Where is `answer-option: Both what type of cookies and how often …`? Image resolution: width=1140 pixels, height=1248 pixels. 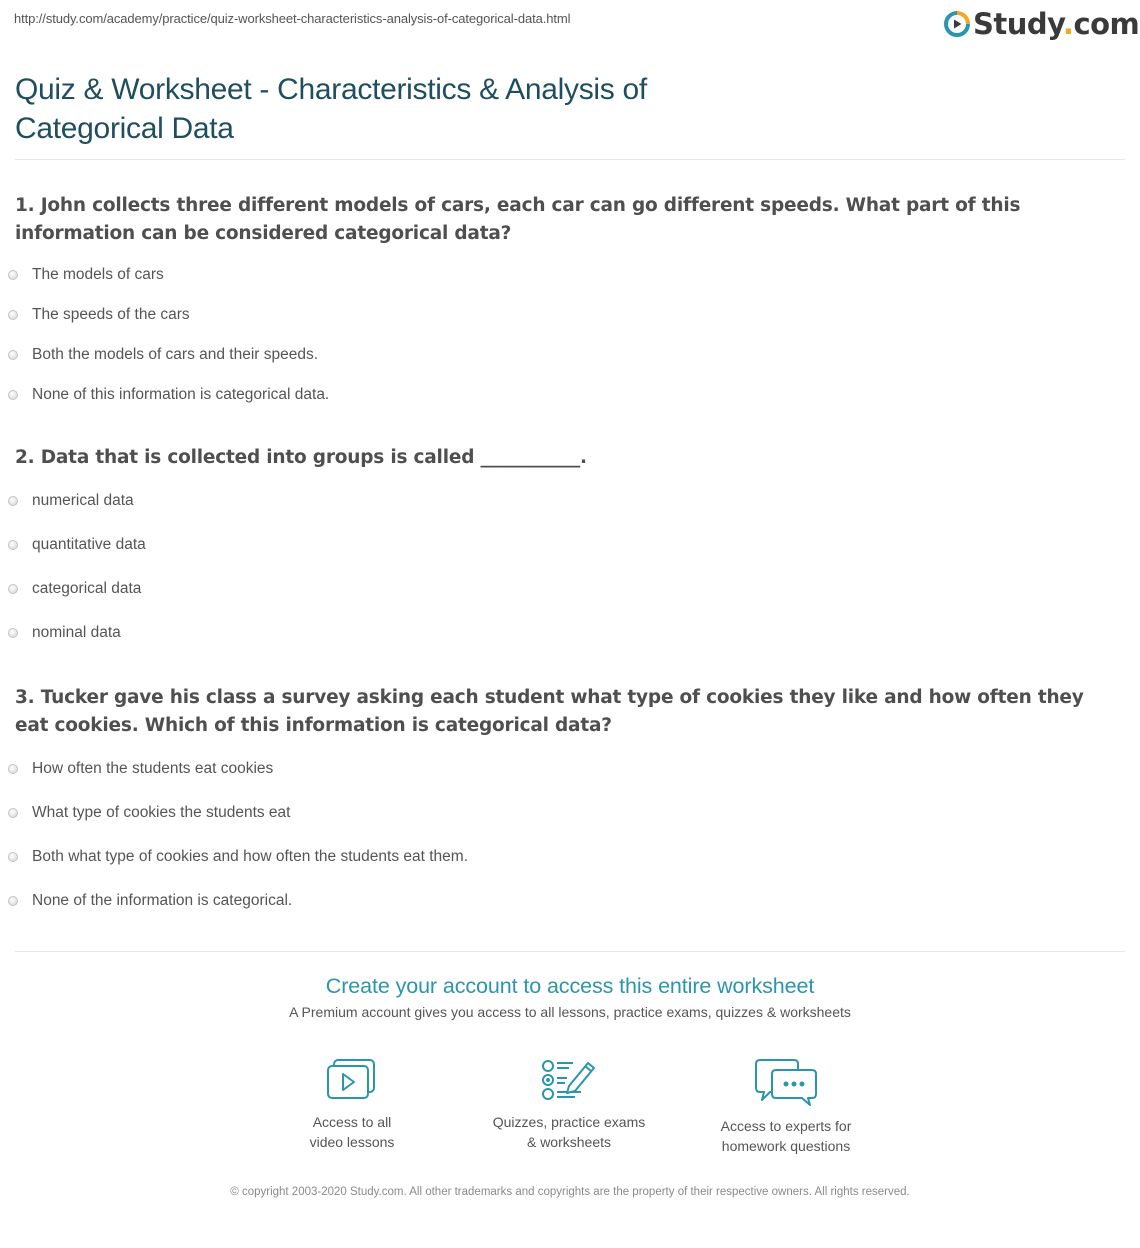 answer-option: Both what type of cookies and how often … is located at coordinates (238, 857).